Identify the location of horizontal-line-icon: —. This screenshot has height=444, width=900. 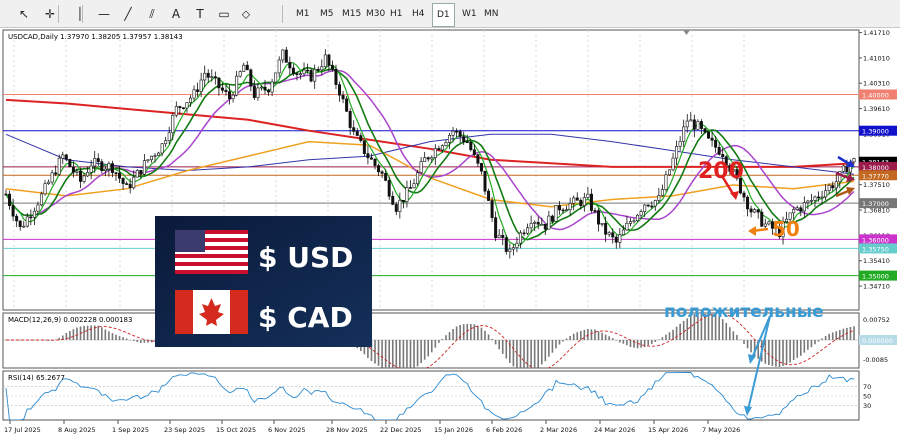
(104, 14).